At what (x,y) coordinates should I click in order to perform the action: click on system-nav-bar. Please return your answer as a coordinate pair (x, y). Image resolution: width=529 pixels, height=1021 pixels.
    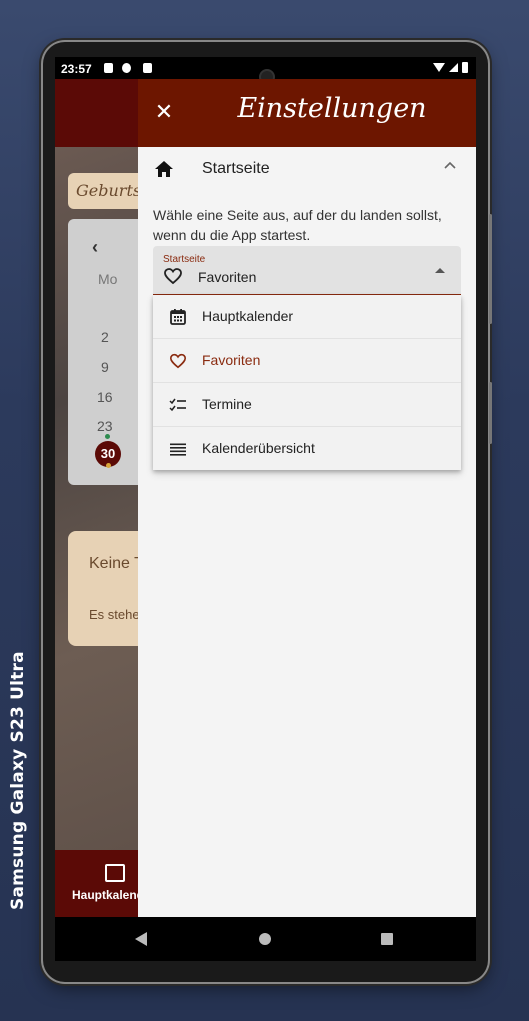
    Looking at the image, I should click on (265, 939).